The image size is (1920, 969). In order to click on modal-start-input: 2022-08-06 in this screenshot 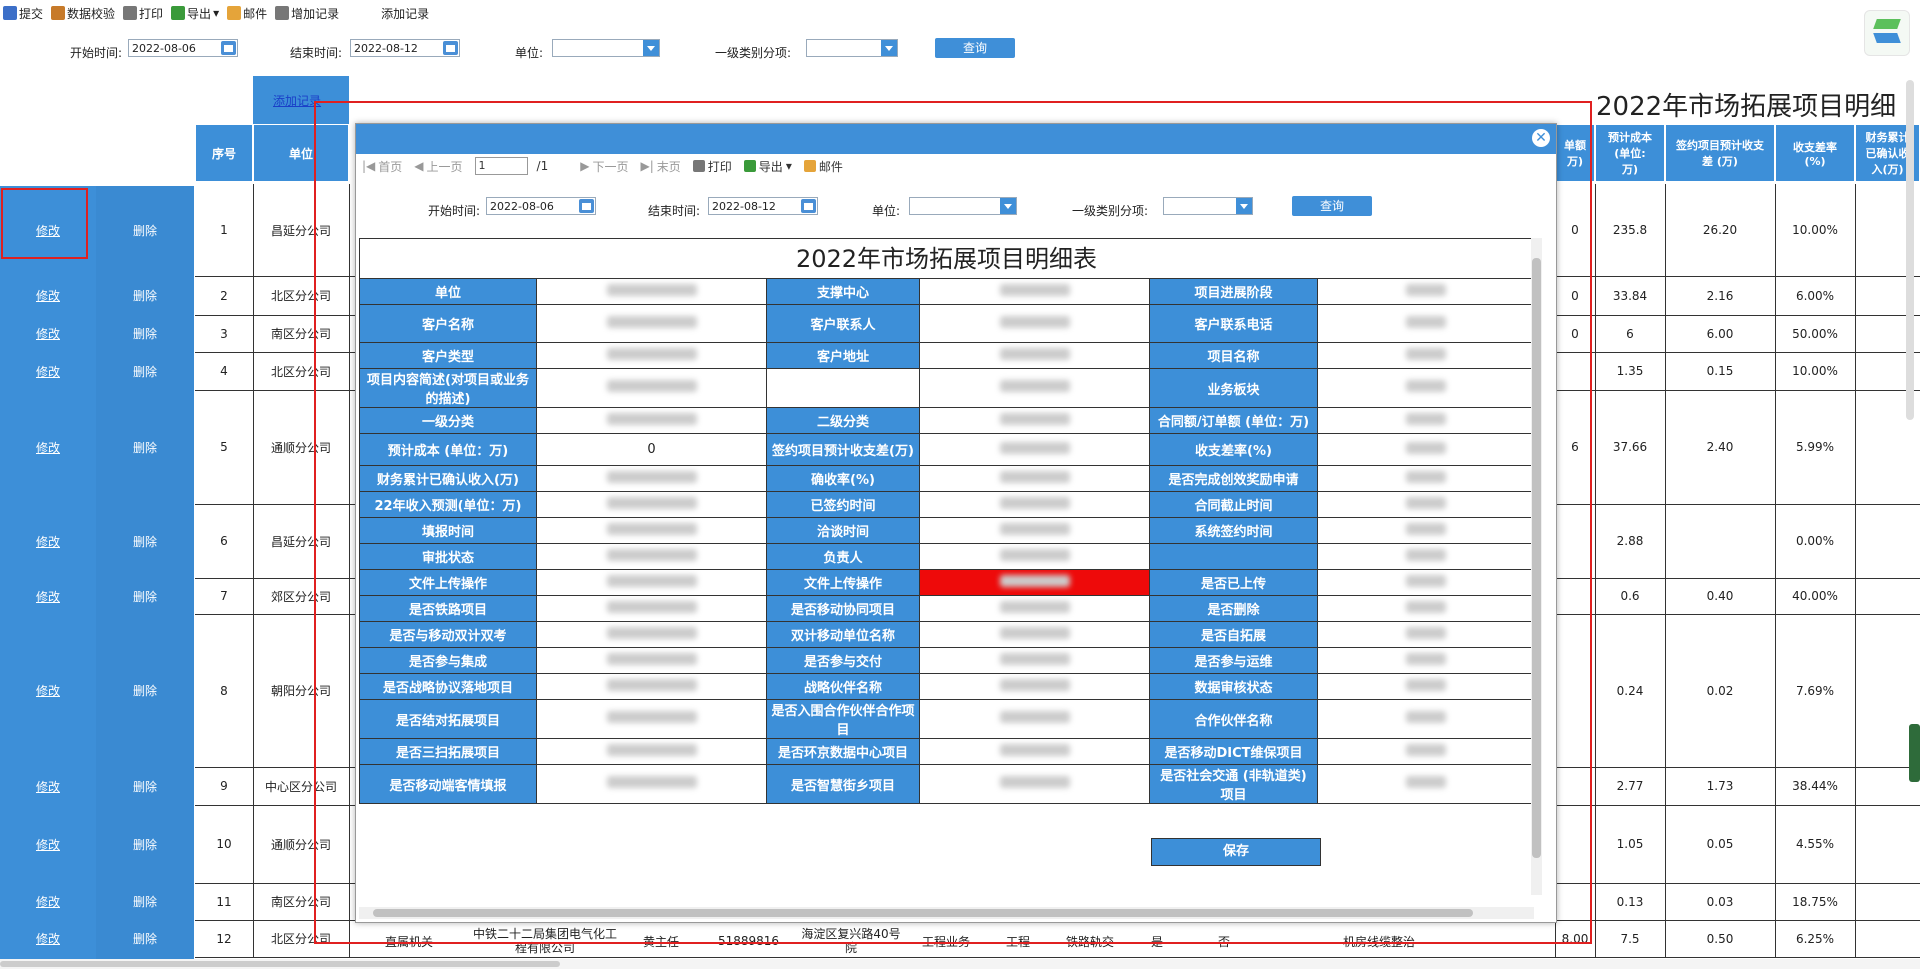, I will do `click(541, 206)`.